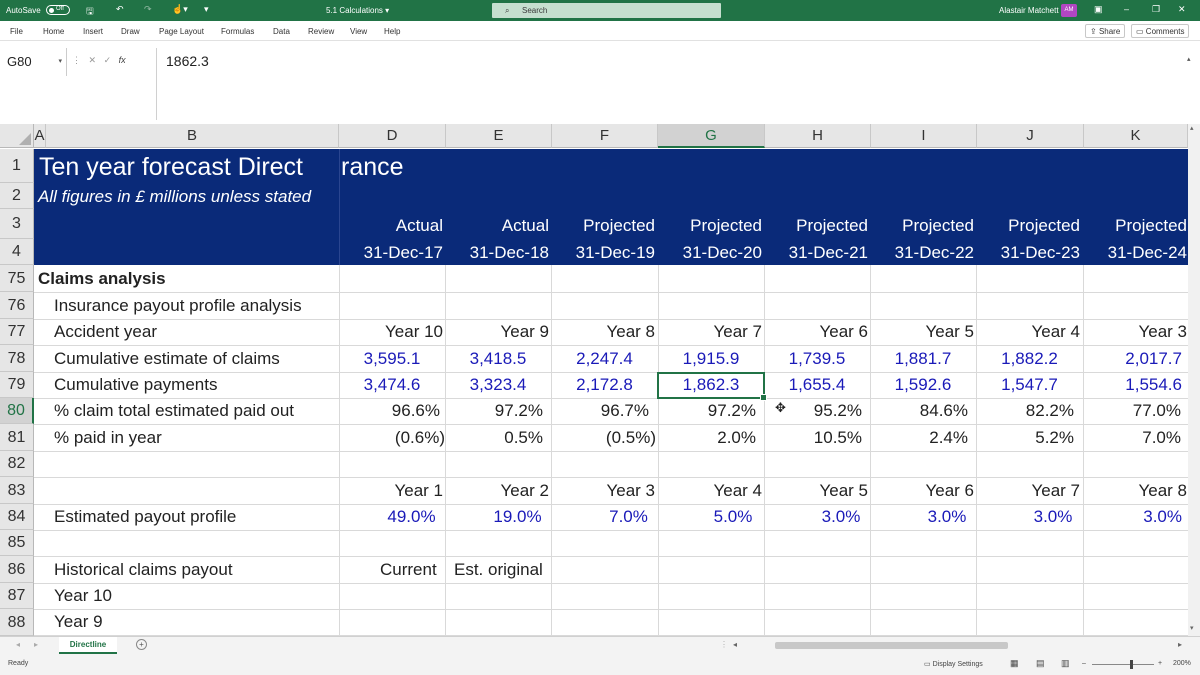  Describe the element at coordinates (36, 644) in the screenshot. I see `tab-scroll-right-icon: ▸` at that location.